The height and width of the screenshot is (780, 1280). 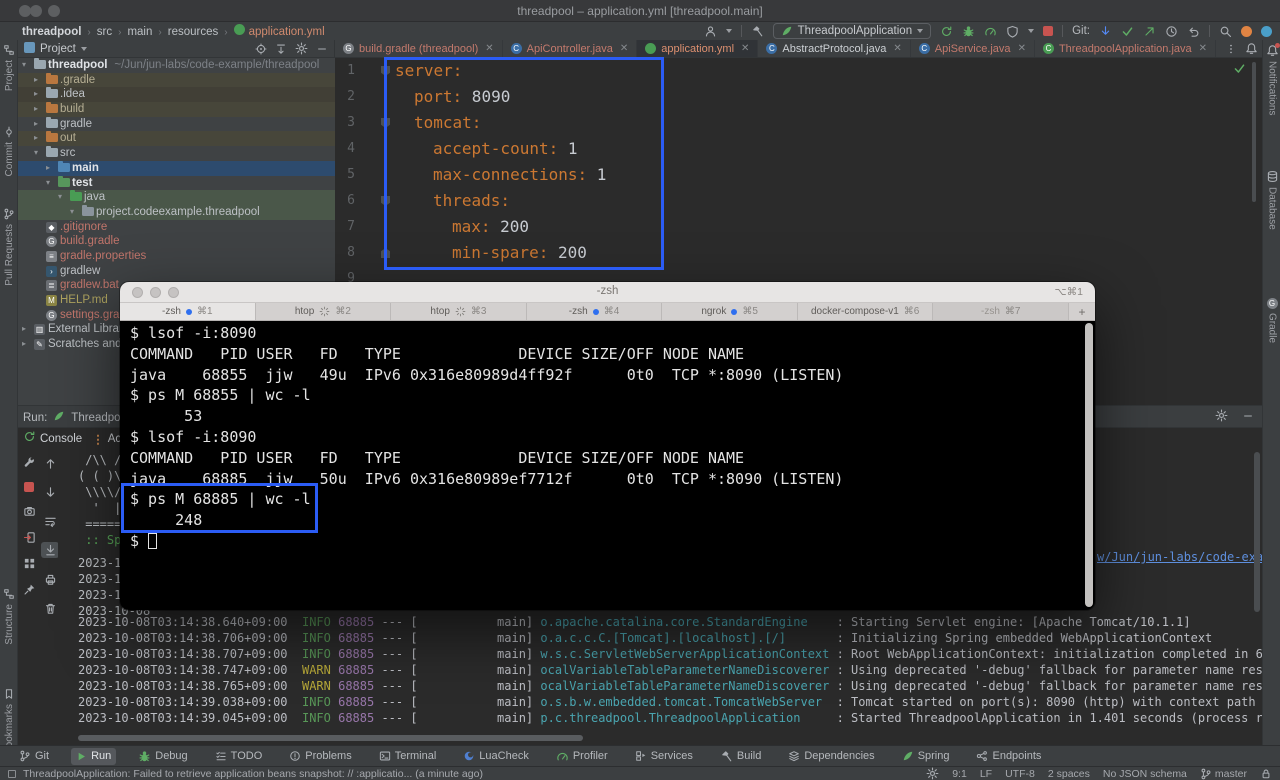 What do you see at coordinates (1231, 49) in the screenshot?
I see `more-options-icon` at bounding box center [1231, 49].